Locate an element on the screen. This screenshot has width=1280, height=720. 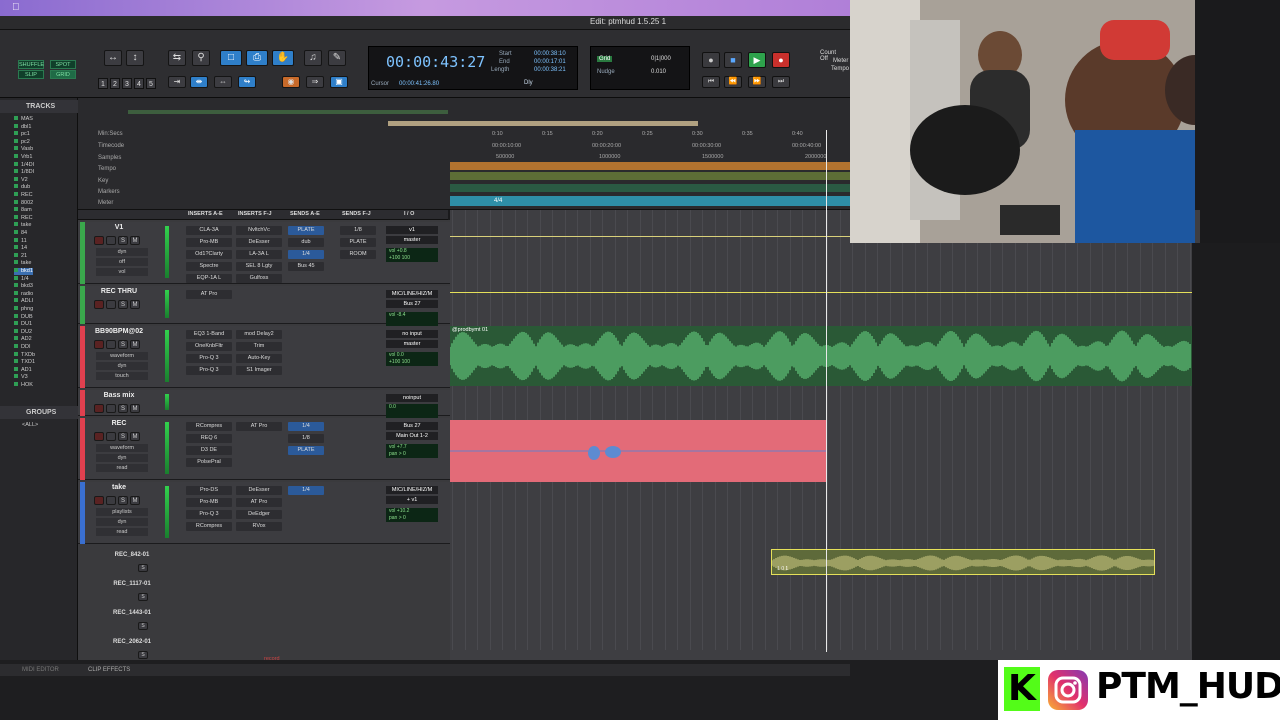
insert-slot: Trim is located at coordinates (259, 346).